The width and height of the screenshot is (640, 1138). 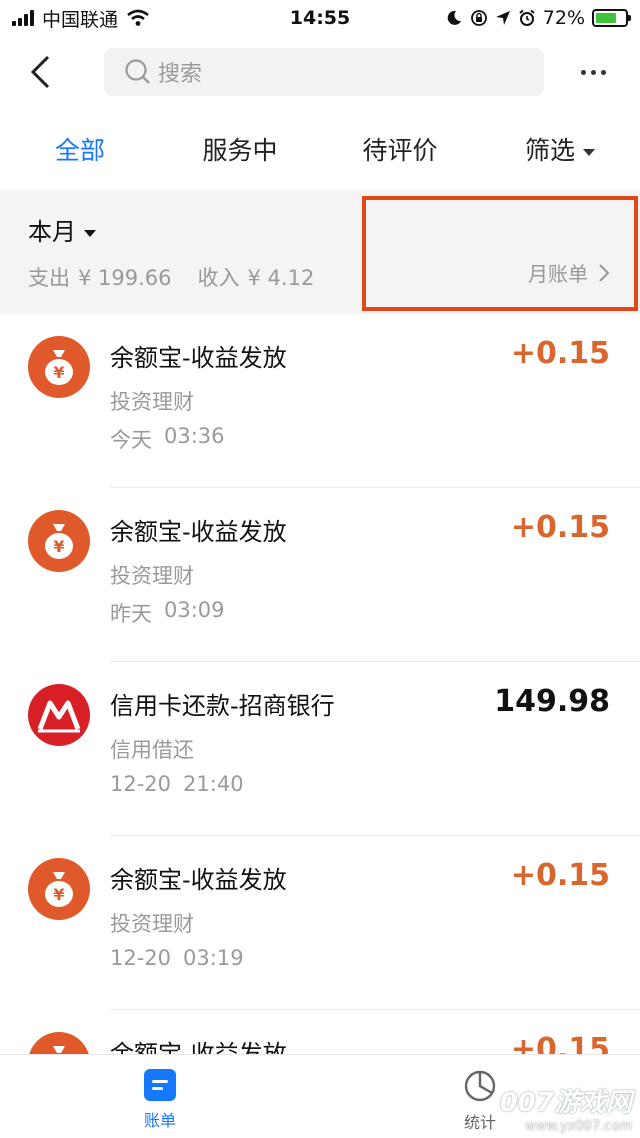 I want to click on status-left: 中国联通, so click(x=81, y=18).